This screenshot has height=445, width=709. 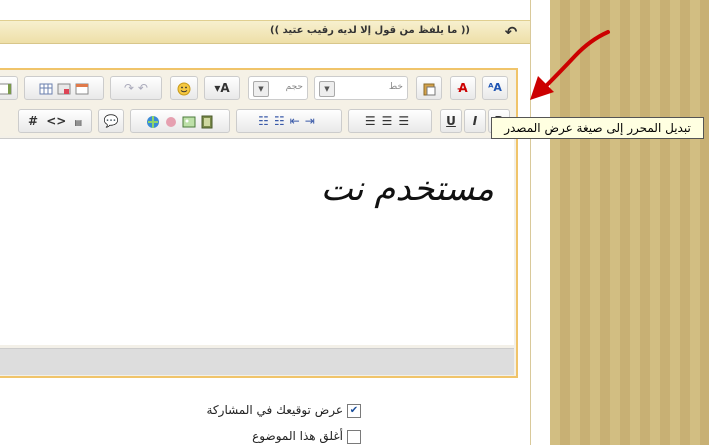 I want to click on unordered-list-icon: ☷, so click(x=282, y=121).